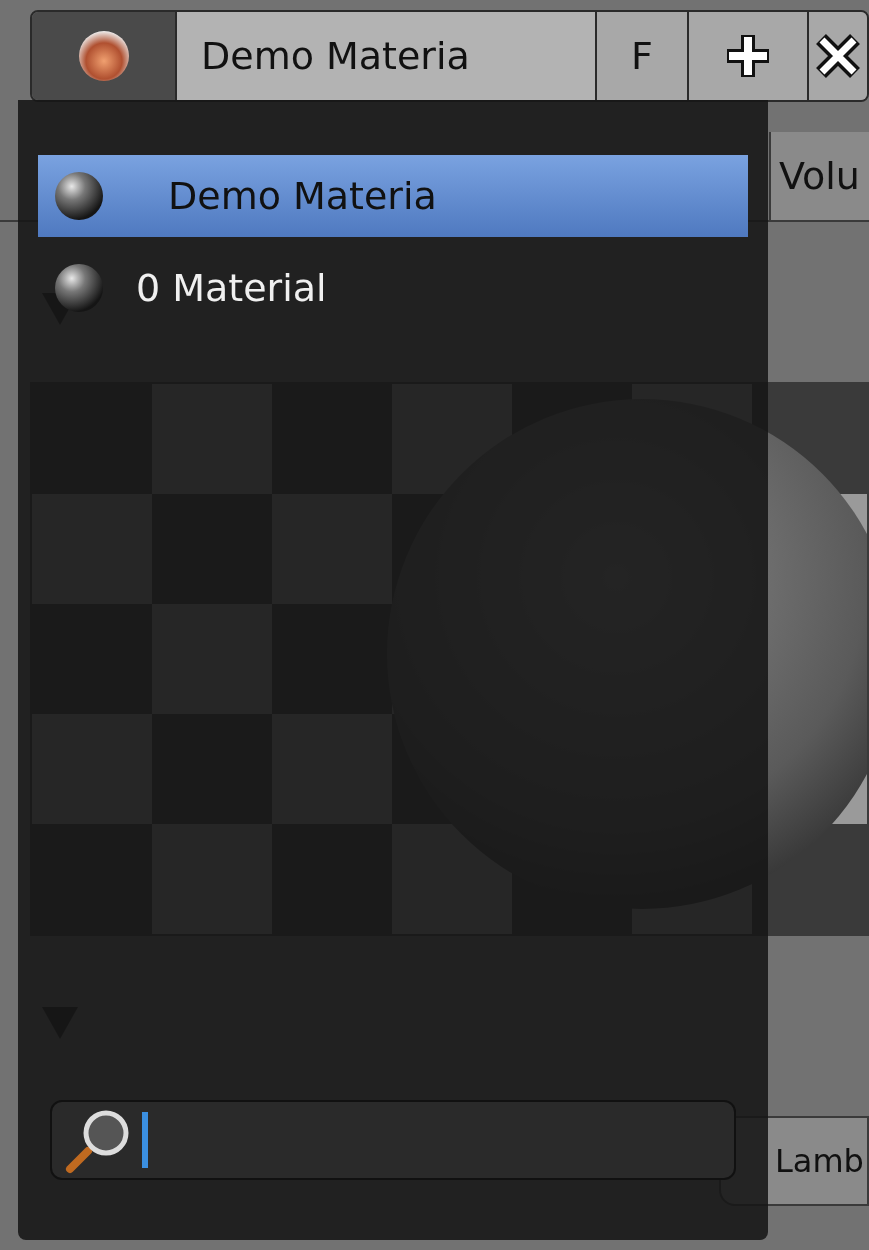  I want to click on search-field, so click(393, 1140).